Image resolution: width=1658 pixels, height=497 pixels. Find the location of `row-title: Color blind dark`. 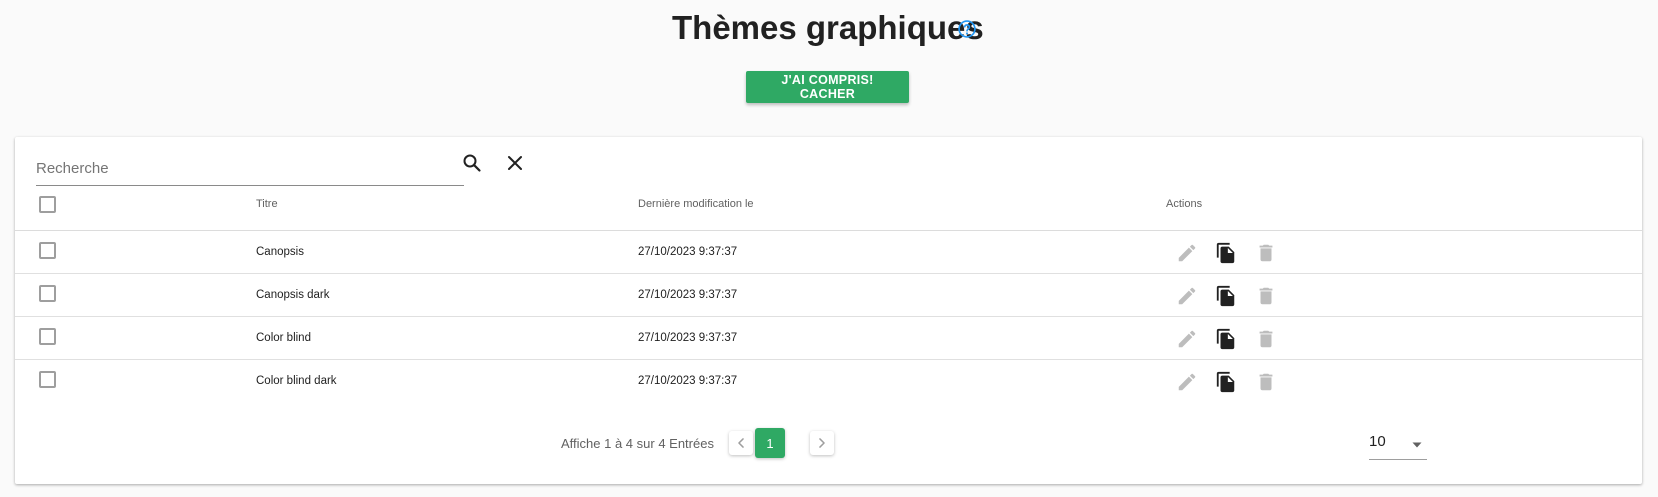

row-title: Color blind dark is located at coordinates (296, 381).